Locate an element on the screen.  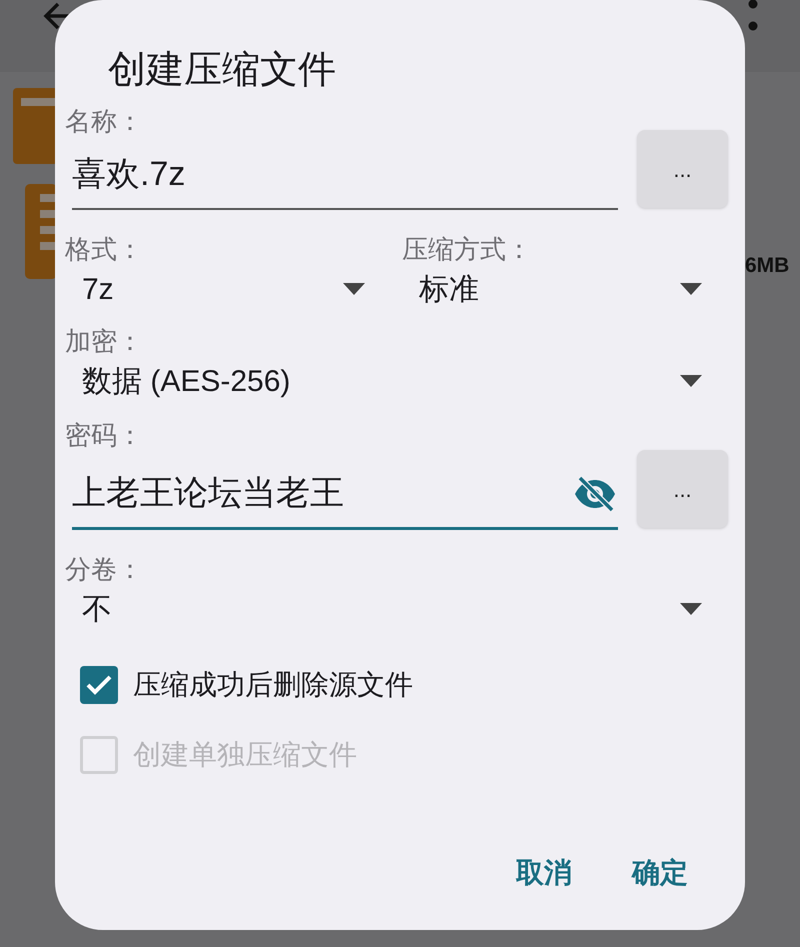
field-label: 密码： is located at coordinates (104, 435).